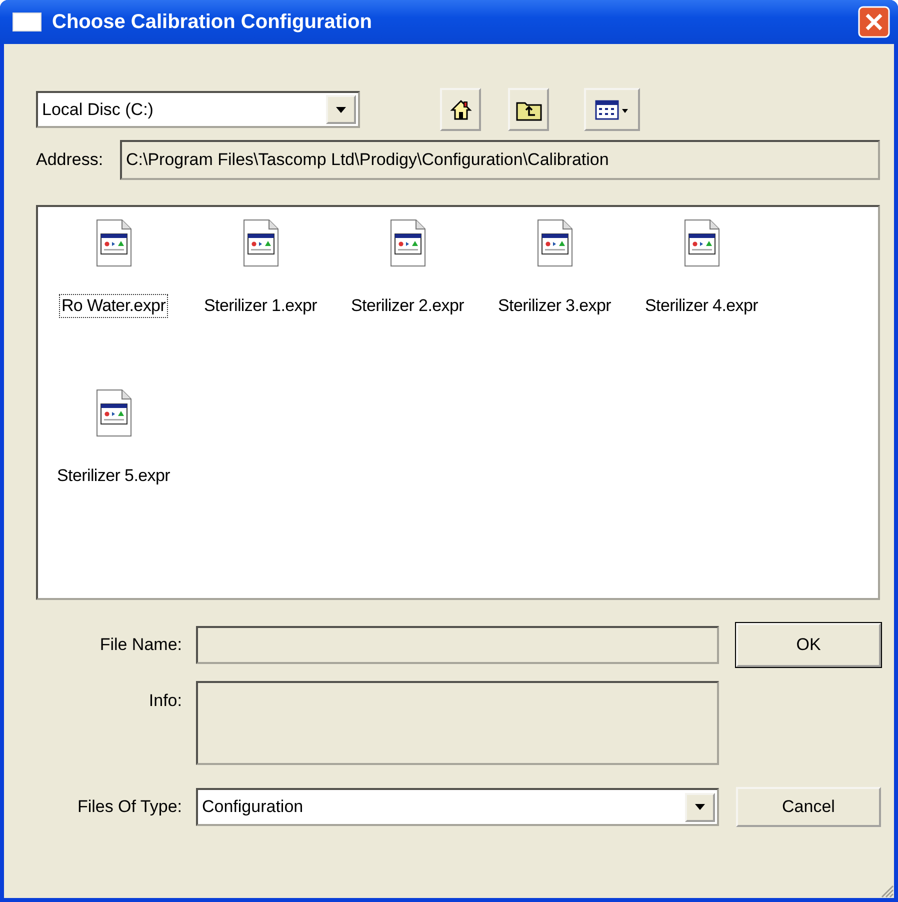 This screenshot has height=902, width=898. I want to click on drive-dropdown: Local Disc (C:), so click(198, 109).